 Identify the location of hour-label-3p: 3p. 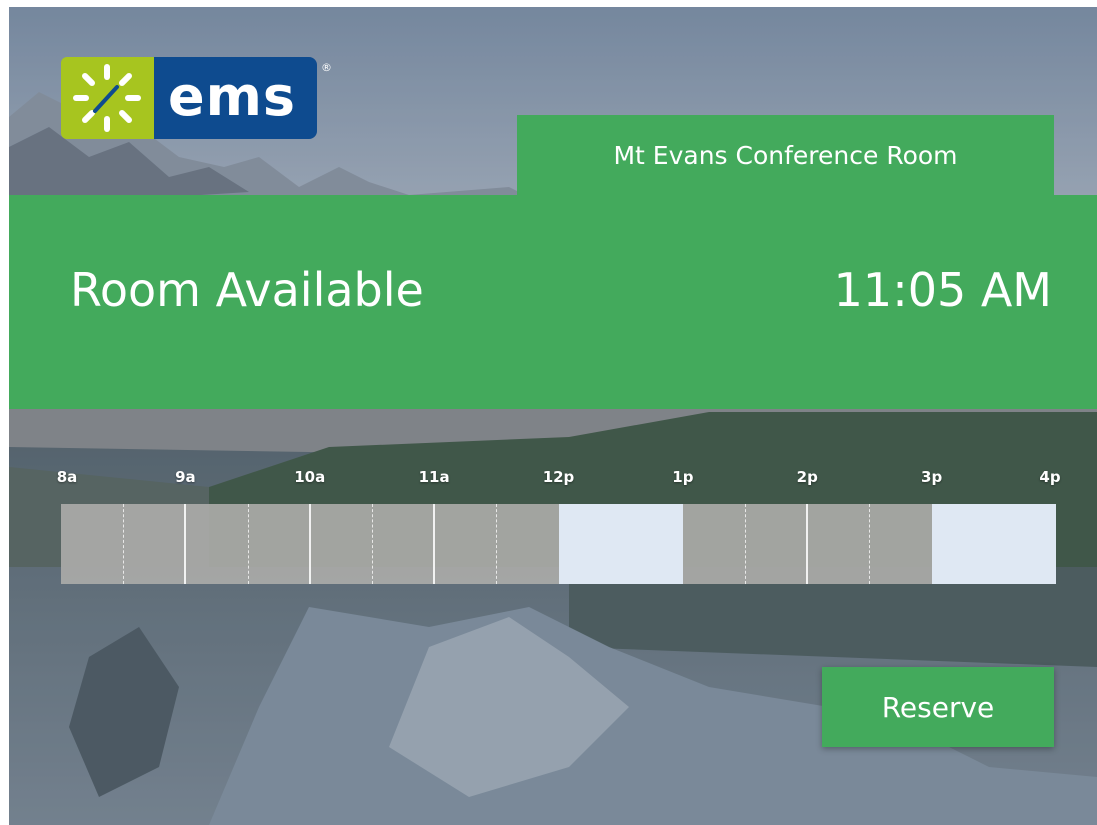
(932, 477).